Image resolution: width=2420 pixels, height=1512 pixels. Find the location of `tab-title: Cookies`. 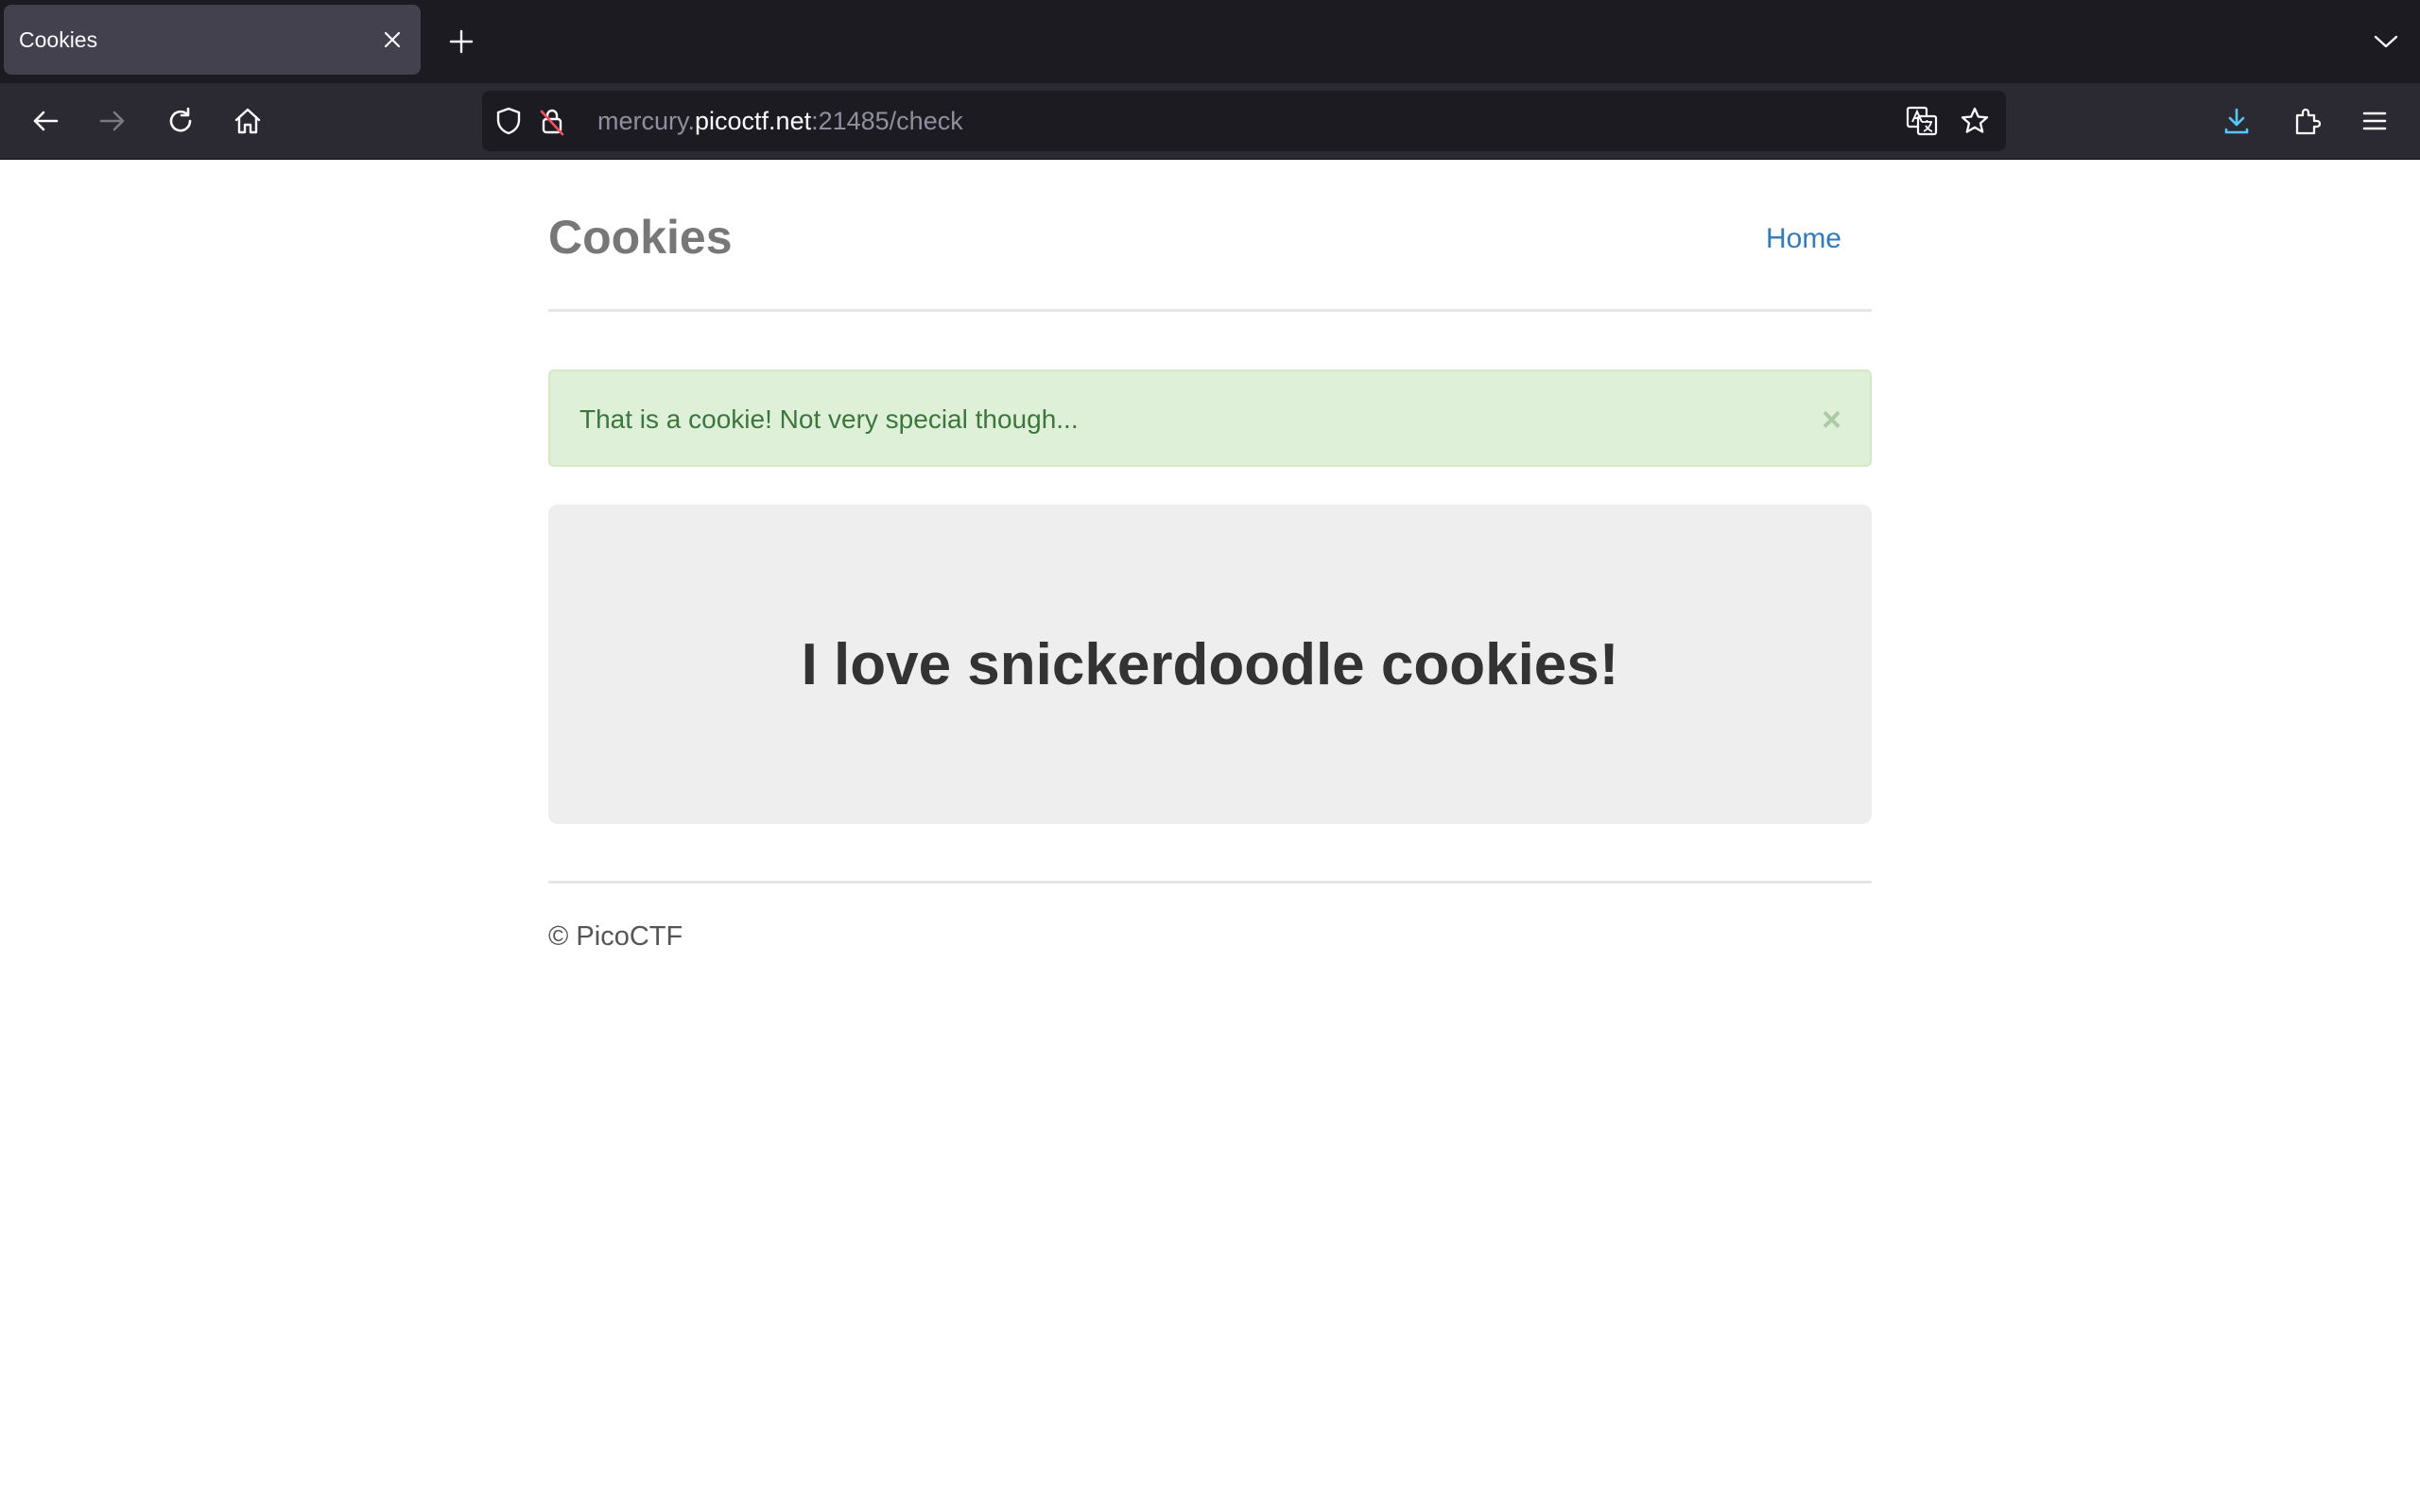

tab-title: Cookies is located at coordinates (58, 39).